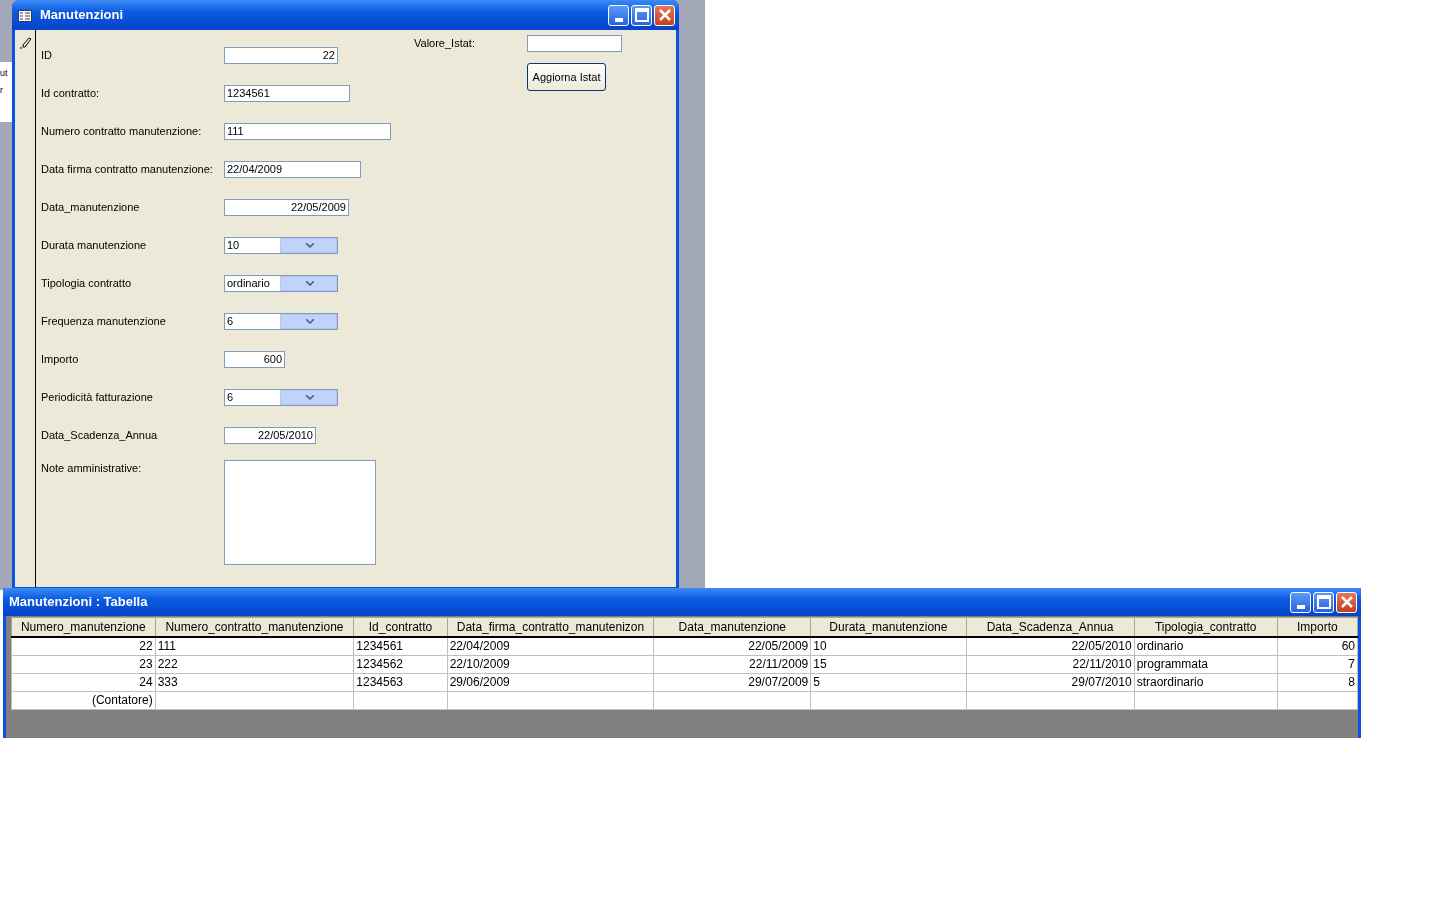  Describe the element at coordinates (71, 93) in the screenshot. I see `field-label: Id contratto:` at that location.